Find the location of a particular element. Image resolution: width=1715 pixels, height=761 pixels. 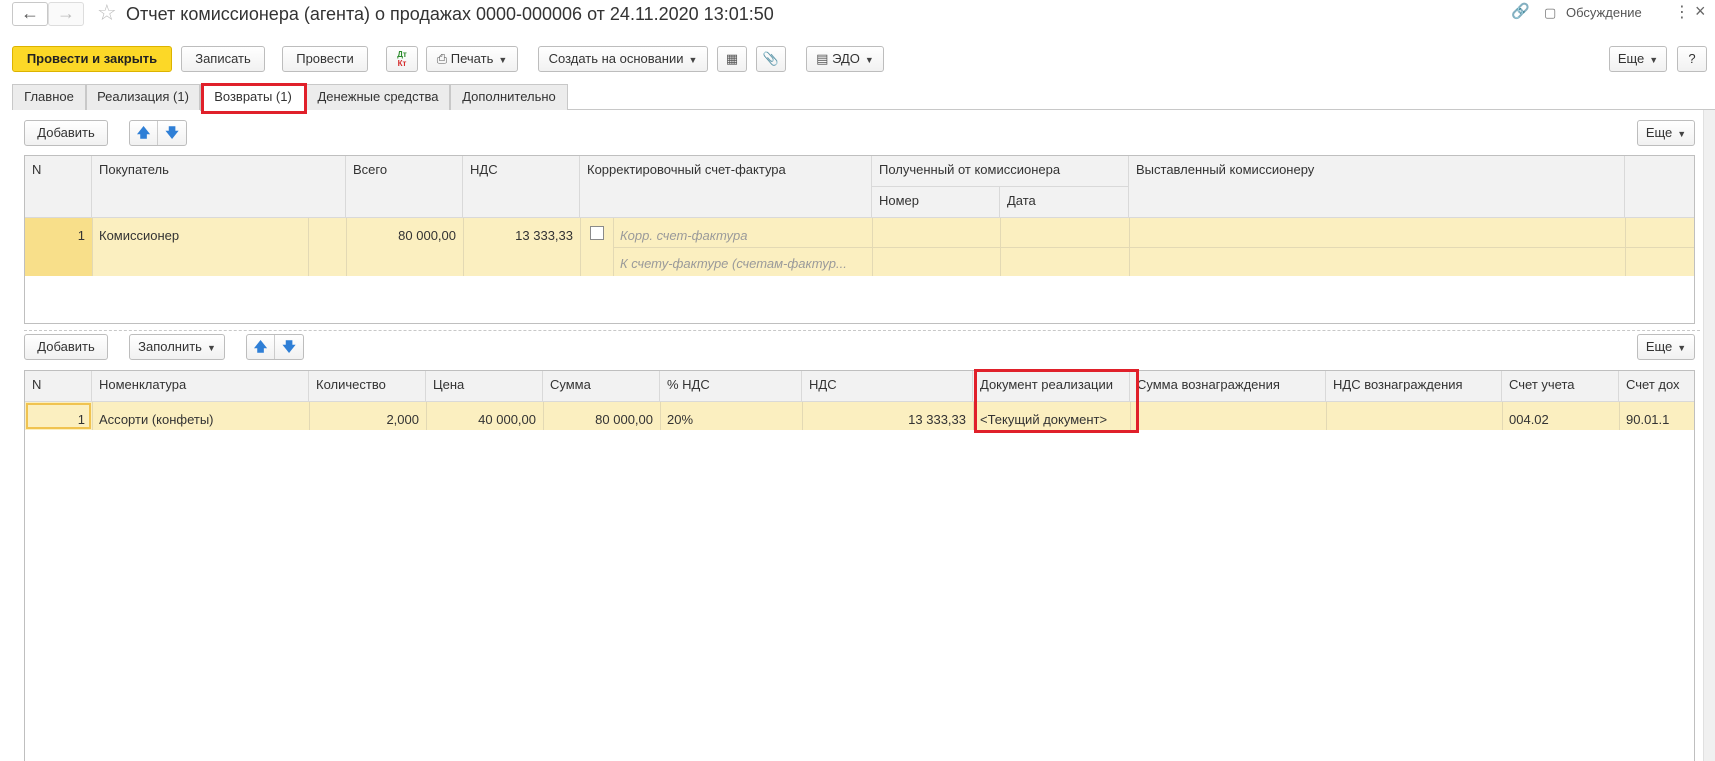

goods-fill-label: Заполнить is located at coordinates (170, 346).